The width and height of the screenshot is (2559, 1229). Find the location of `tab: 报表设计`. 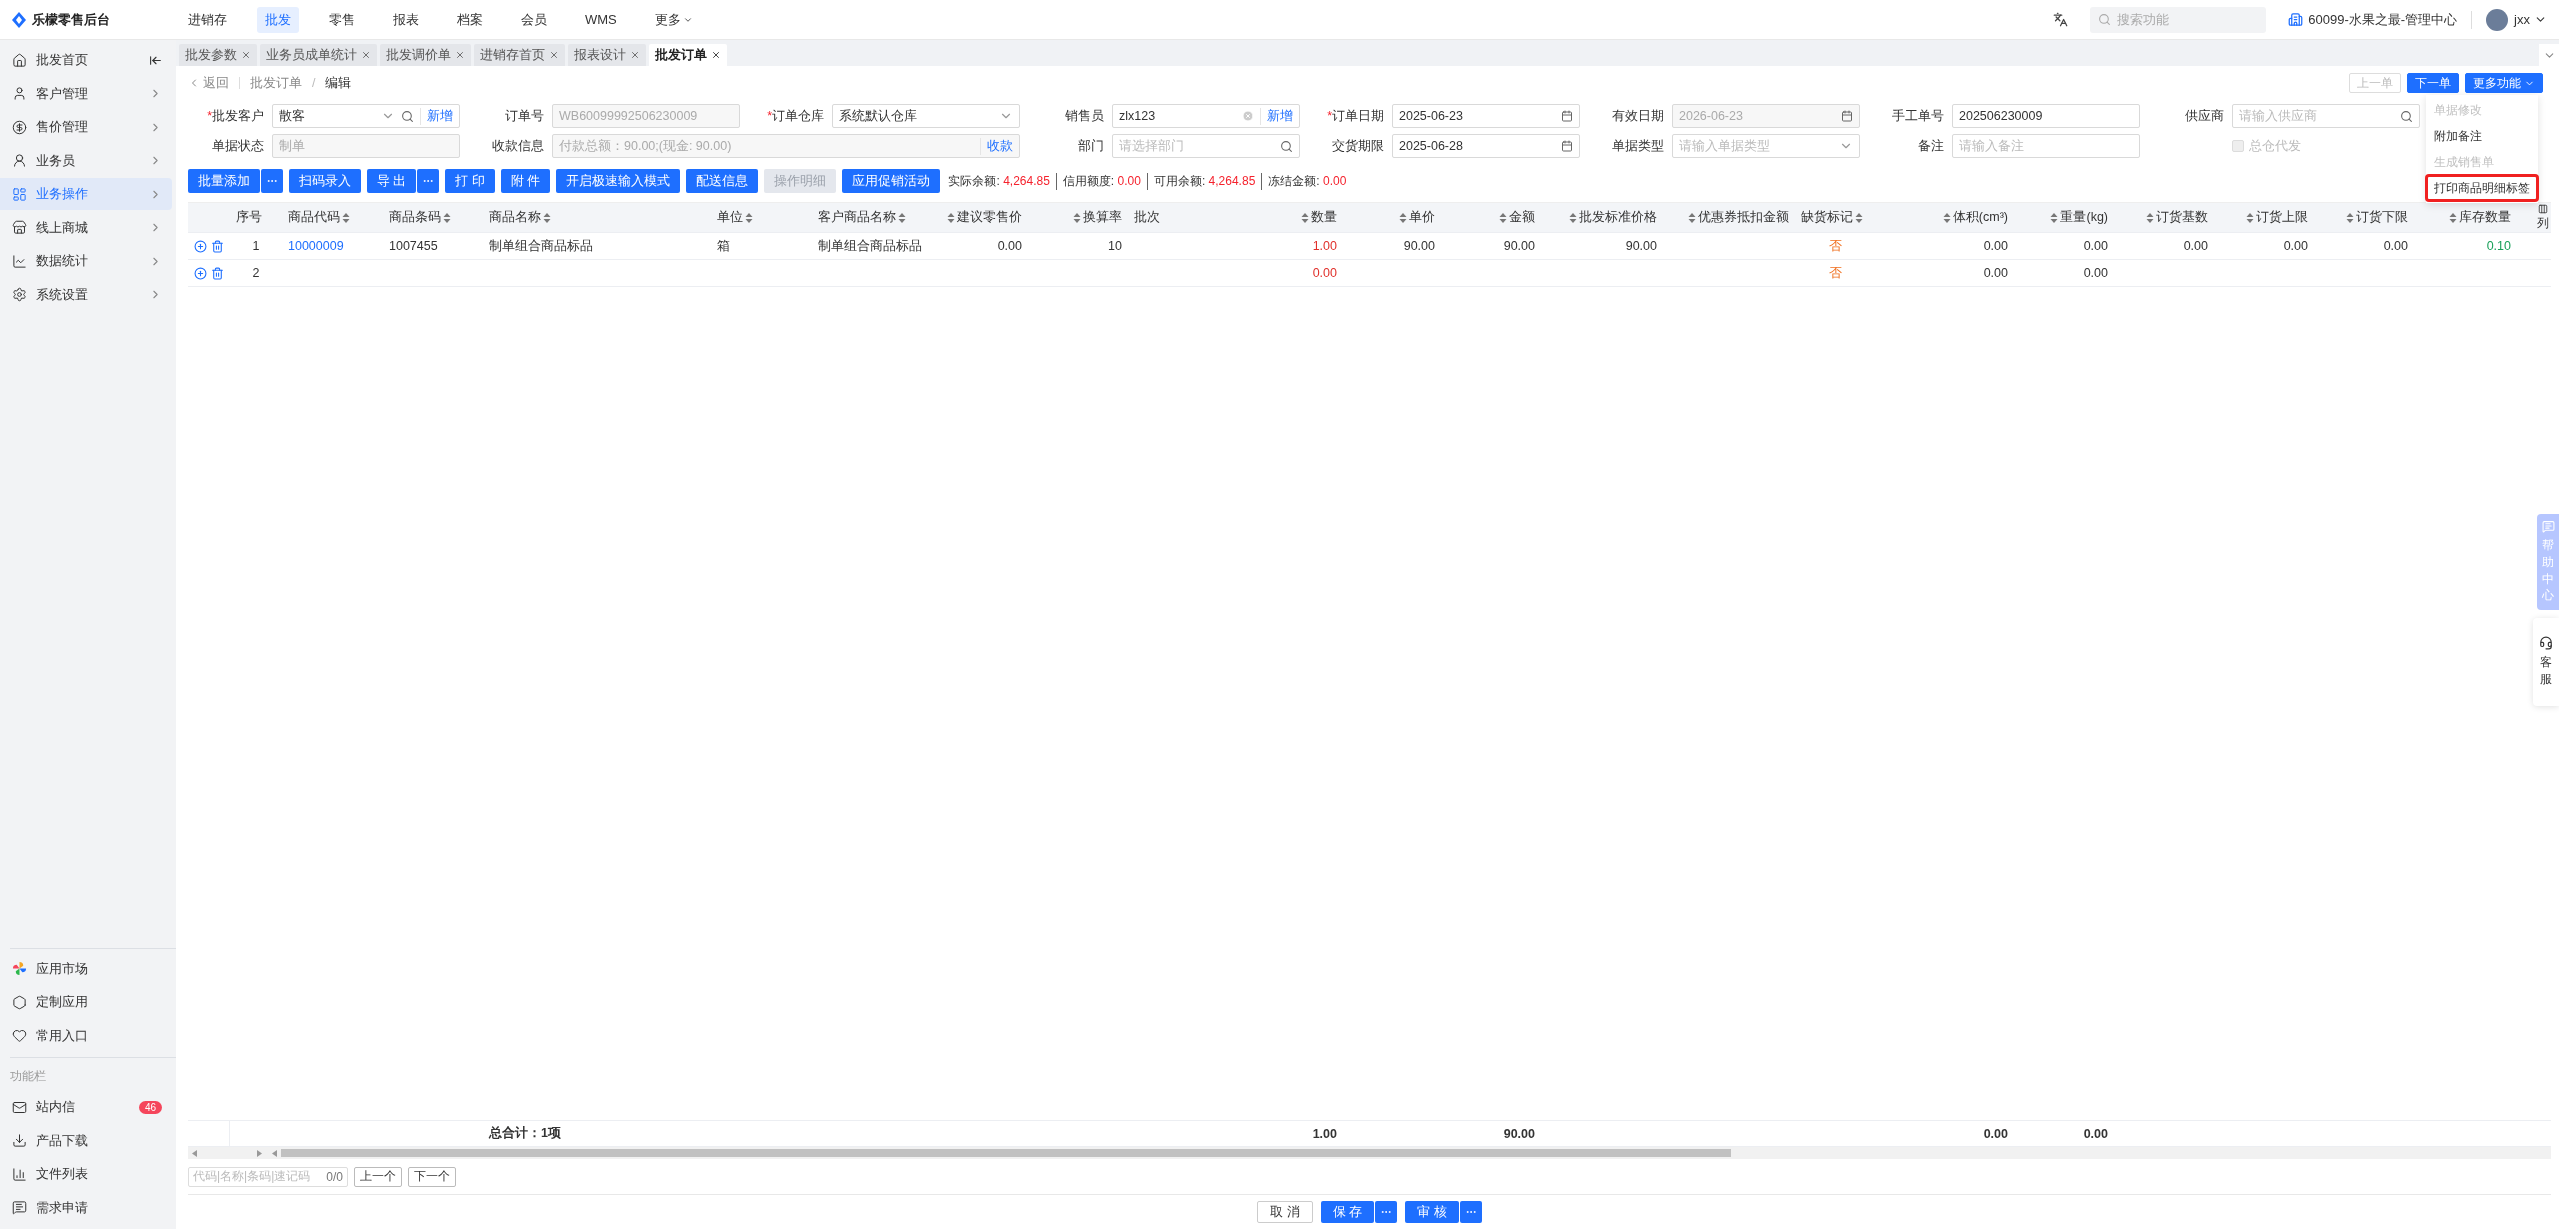

tab: 报表设计 is located at coordinates (607, 55).